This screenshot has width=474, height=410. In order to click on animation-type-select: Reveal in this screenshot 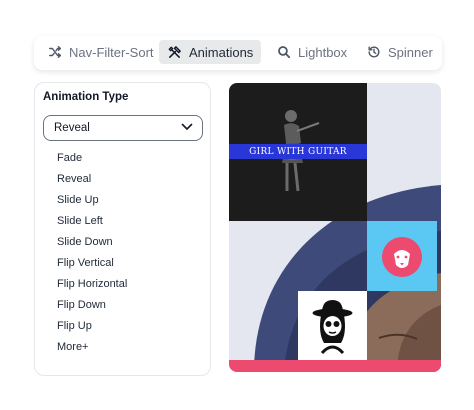, I will do `click(123, 128)`.